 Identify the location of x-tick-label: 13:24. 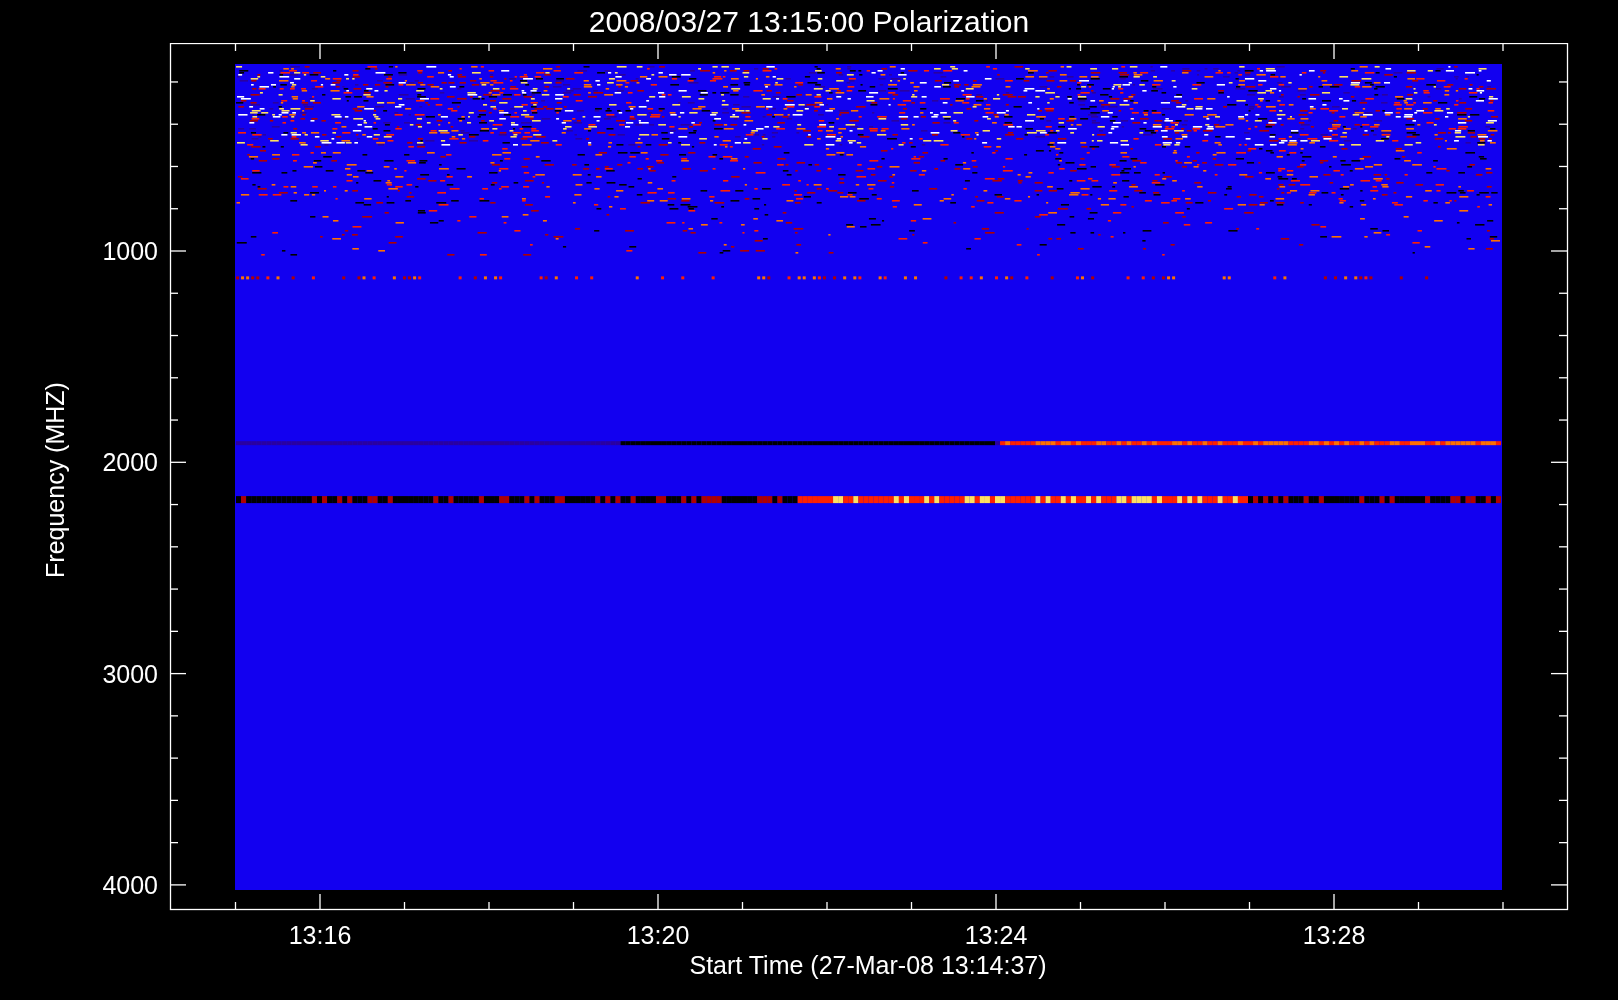
(996, 935).